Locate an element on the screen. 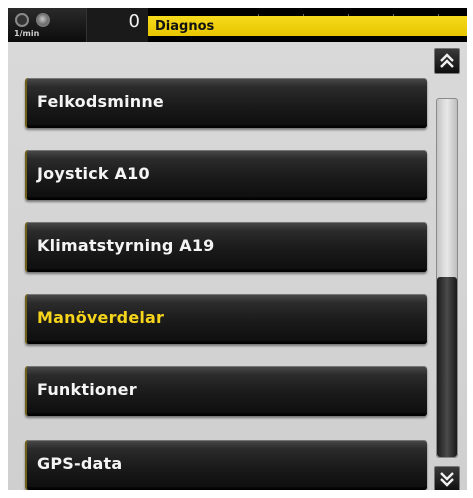 This screenshot has height=498, width=473. scroll-down-button is located at coordinates (447, 478).